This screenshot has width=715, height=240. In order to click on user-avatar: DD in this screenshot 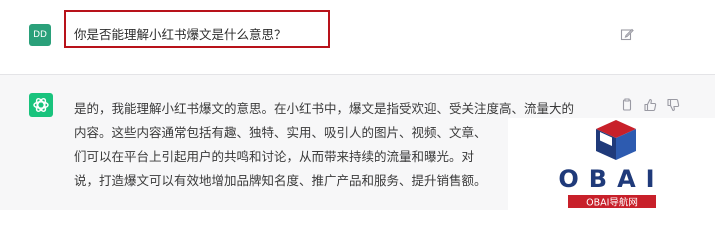, I will do `click(40, 35)`.